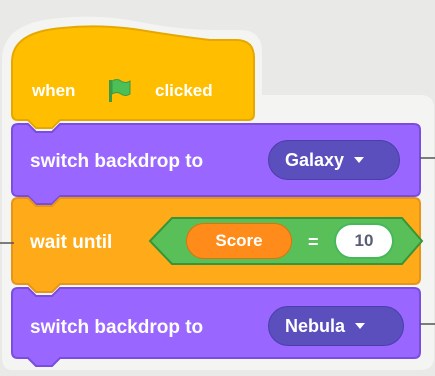 This screenshot has height=376, width=435. What do you see at coordinates (117, 327) in the screenshot?
I see `switch-backdrop-label-2: switch backdrop to` at bounding box center [117, 327].